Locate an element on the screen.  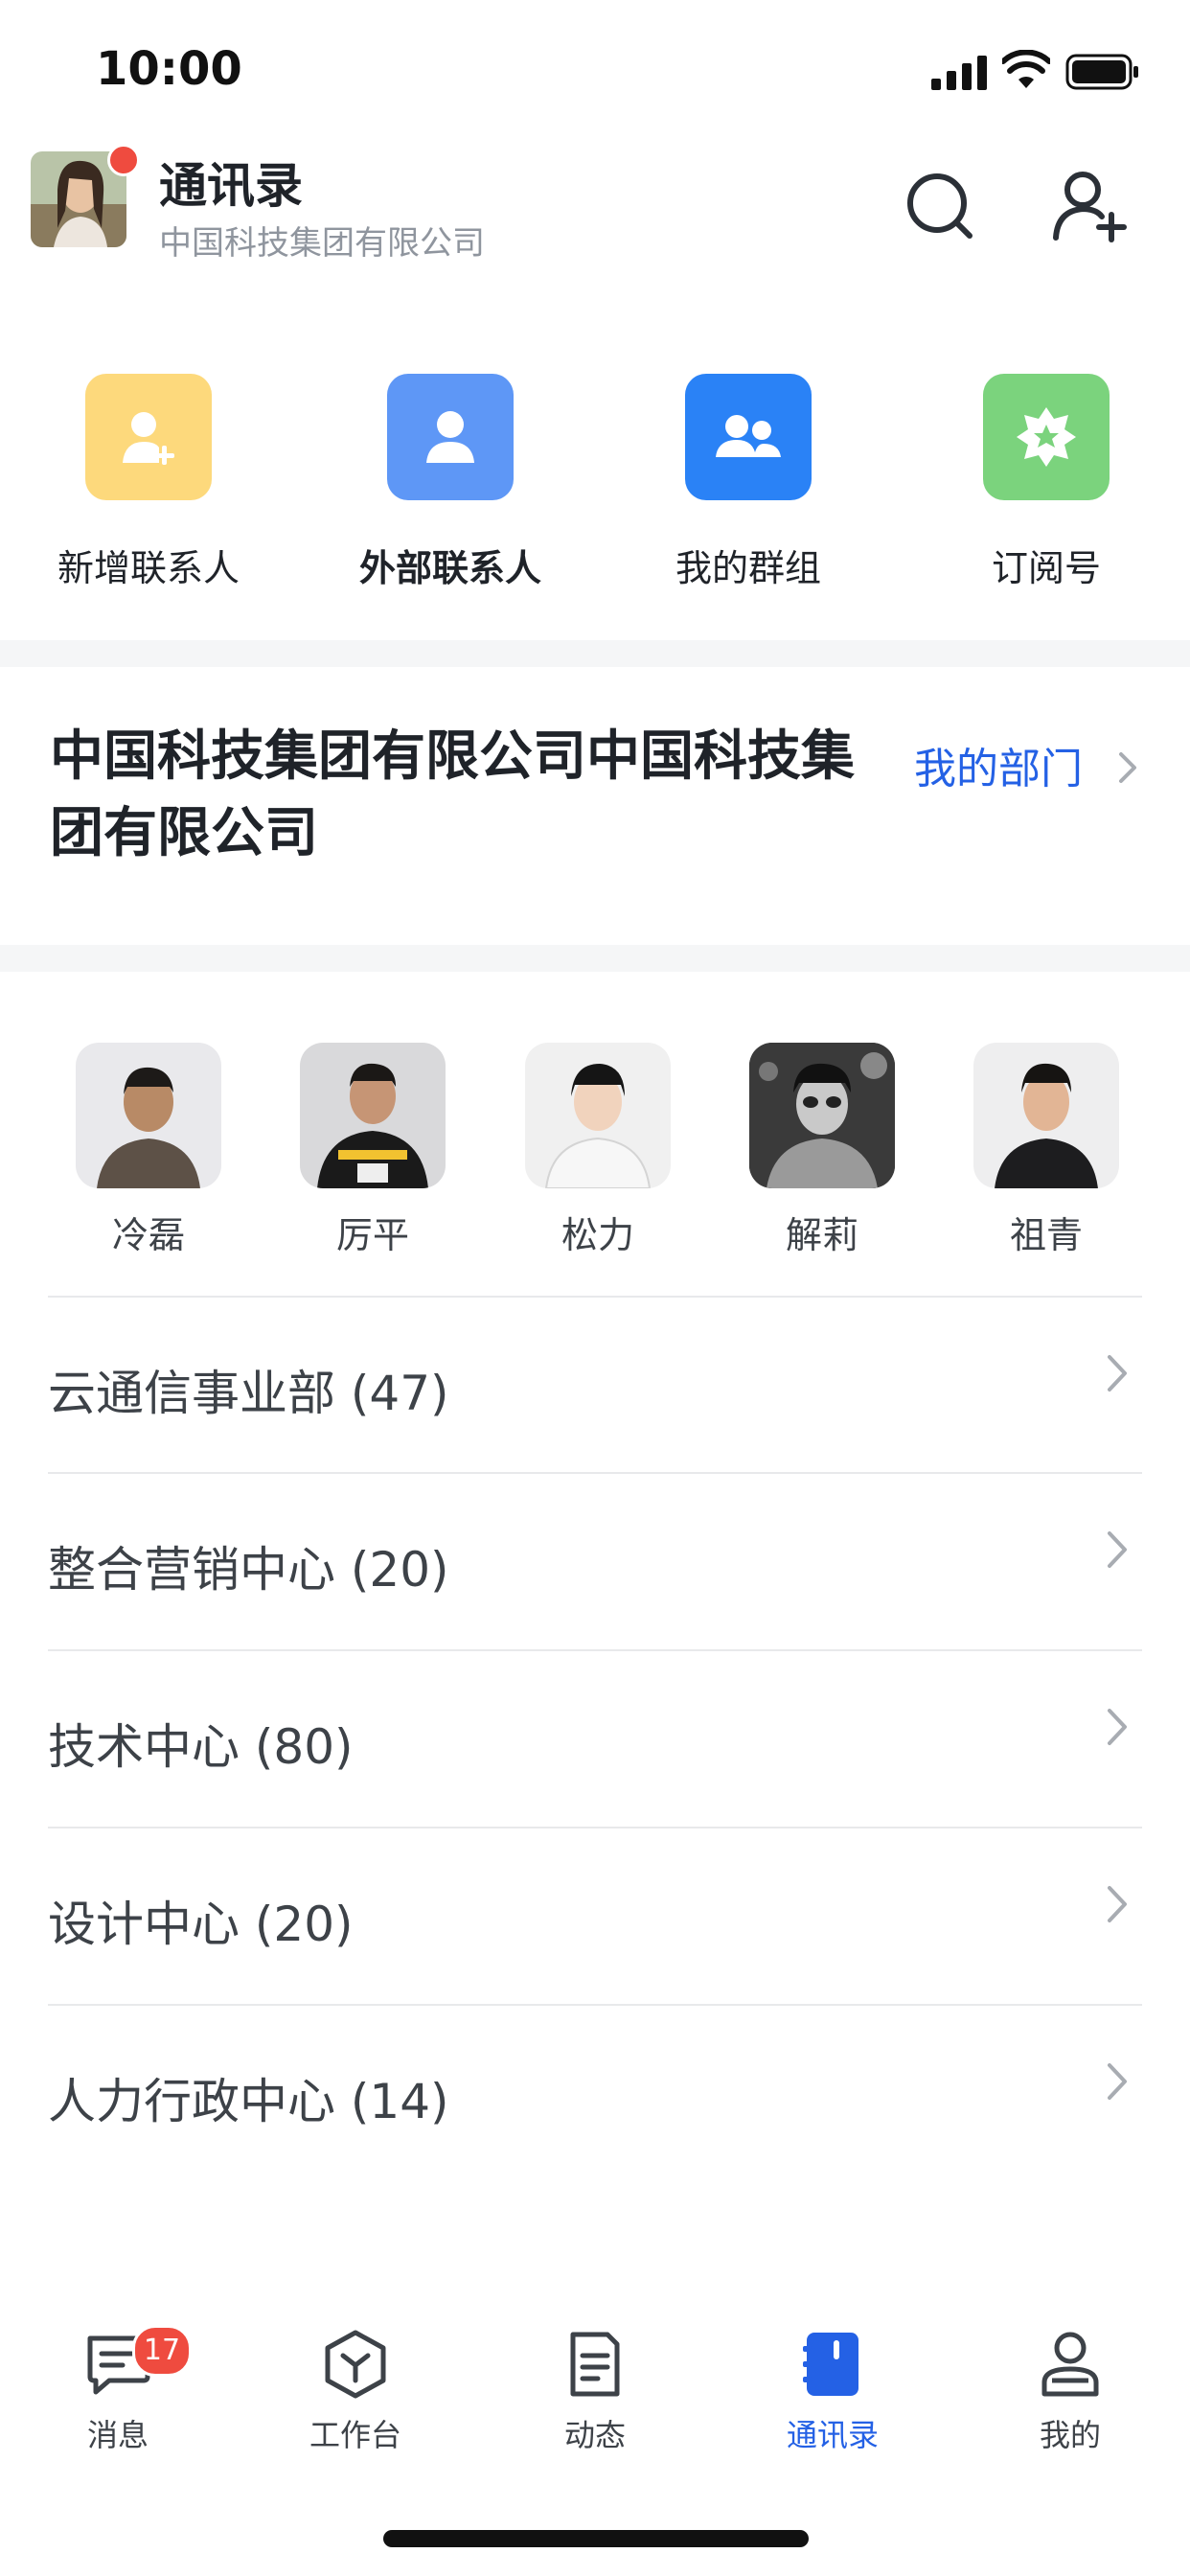
hexagon-cube-icon is located at coordinates (356, 2364).